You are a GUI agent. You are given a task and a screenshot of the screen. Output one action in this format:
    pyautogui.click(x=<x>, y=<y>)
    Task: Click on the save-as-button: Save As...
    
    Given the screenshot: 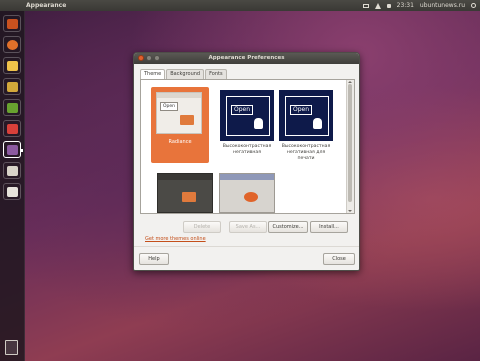 What is the action you would take?
    pyautogui.click(x=248, y=227)
    